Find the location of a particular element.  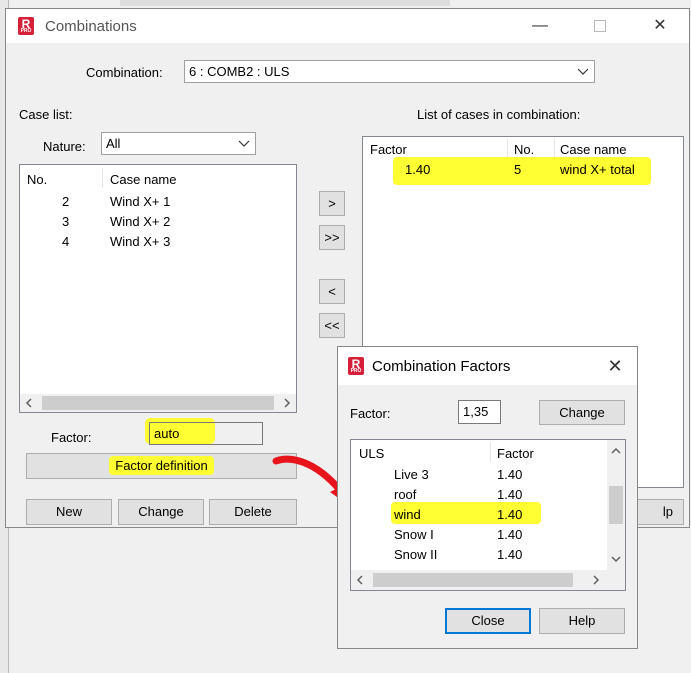

combo-no: 5 is located at coordinates (518, 169).